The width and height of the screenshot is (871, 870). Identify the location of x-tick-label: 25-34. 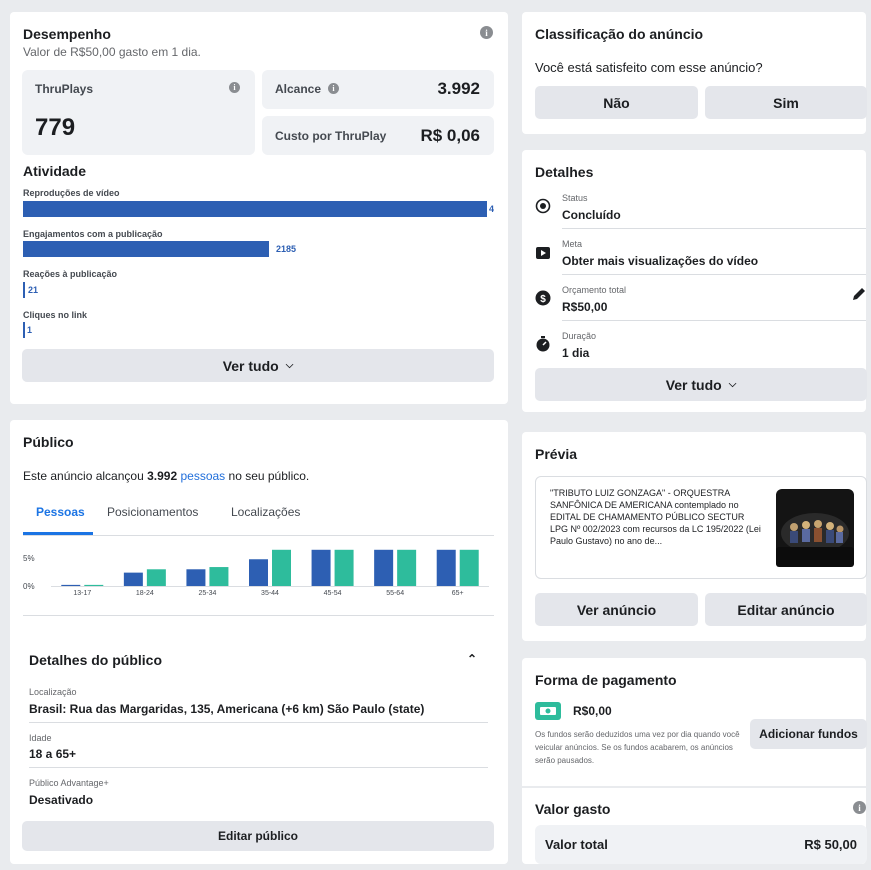
(207, 593).